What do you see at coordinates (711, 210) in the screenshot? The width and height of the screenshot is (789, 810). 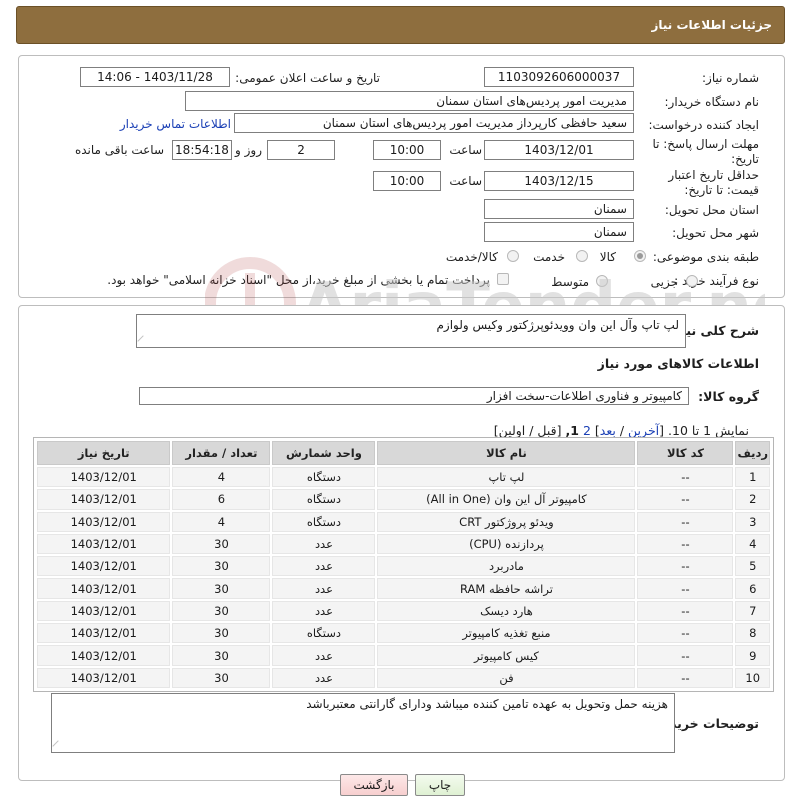 I see `province-label: استان محل تحویل:` at bounding box center [711, 210].